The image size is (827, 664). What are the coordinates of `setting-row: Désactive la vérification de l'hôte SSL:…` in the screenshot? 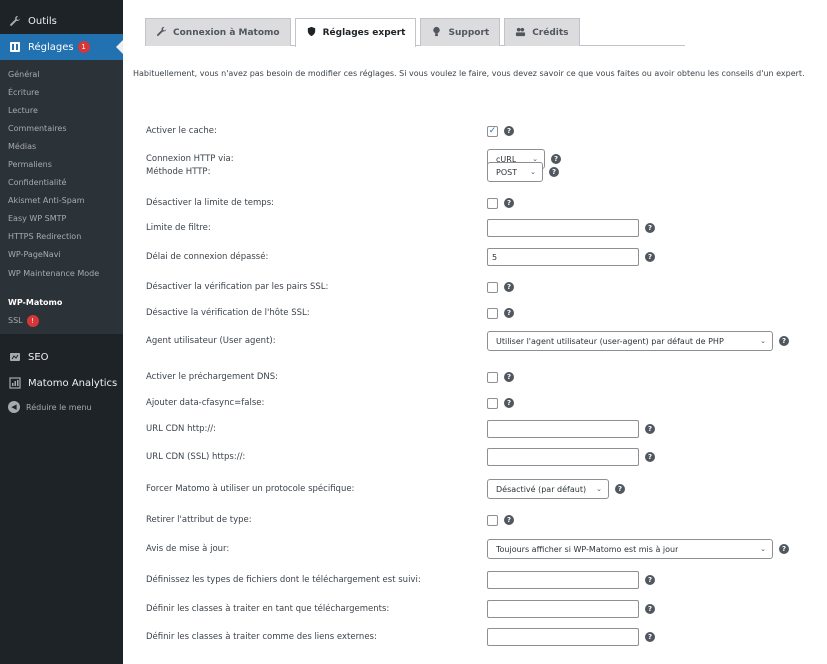 It's located at (486, 313).